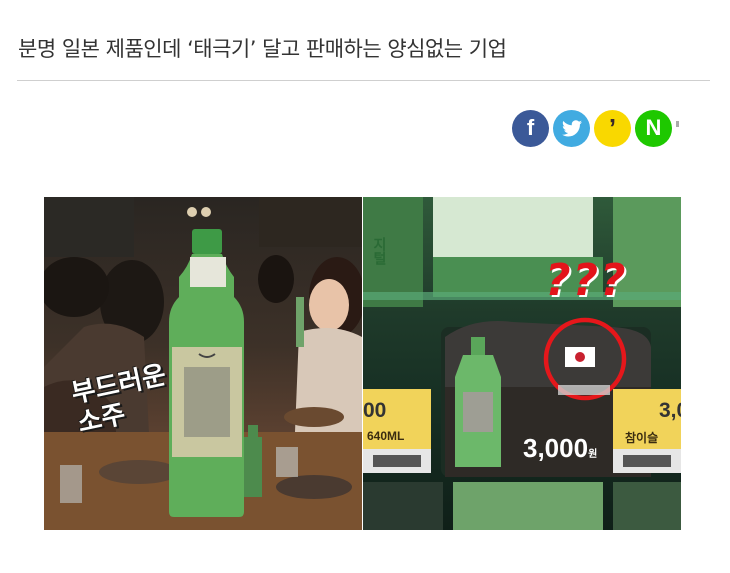 Image resolution: width=730 pixels, height=573 pixels. What do you see at coordinates (677, 124) in the screenshot?
I see `share-more-indicator` at bounding box center [677, 124].